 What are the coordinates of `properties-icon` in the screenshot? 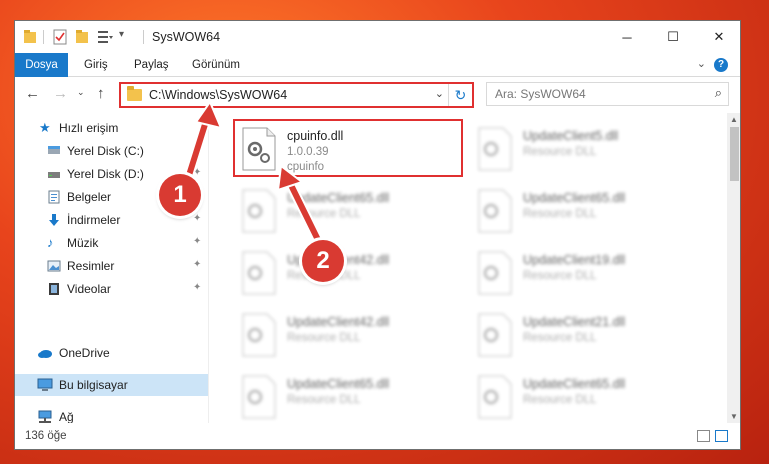 It's located at (60, 37).